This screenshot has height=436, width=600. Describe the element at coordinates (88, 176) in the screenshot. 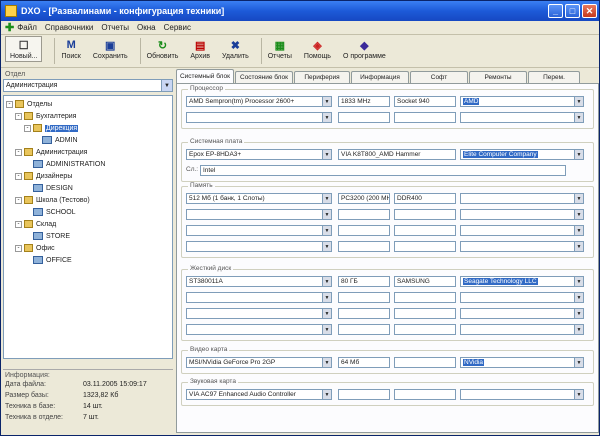

I see `tree-folder-item: - Дизайнеры` at that location.